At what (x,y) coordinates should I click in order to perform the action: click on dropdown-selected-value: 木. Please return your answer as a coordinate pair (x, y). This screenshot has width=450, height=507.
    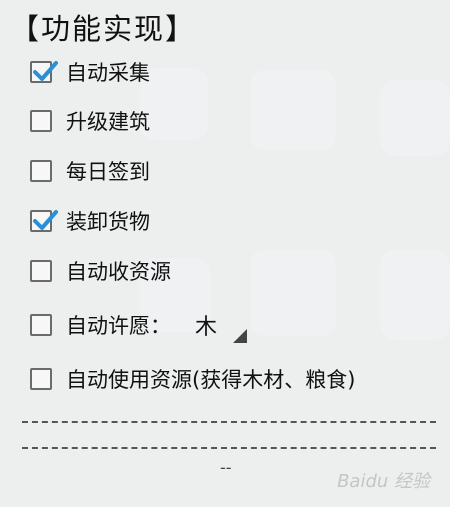
    Looking at the image, I should click on (206, 327).